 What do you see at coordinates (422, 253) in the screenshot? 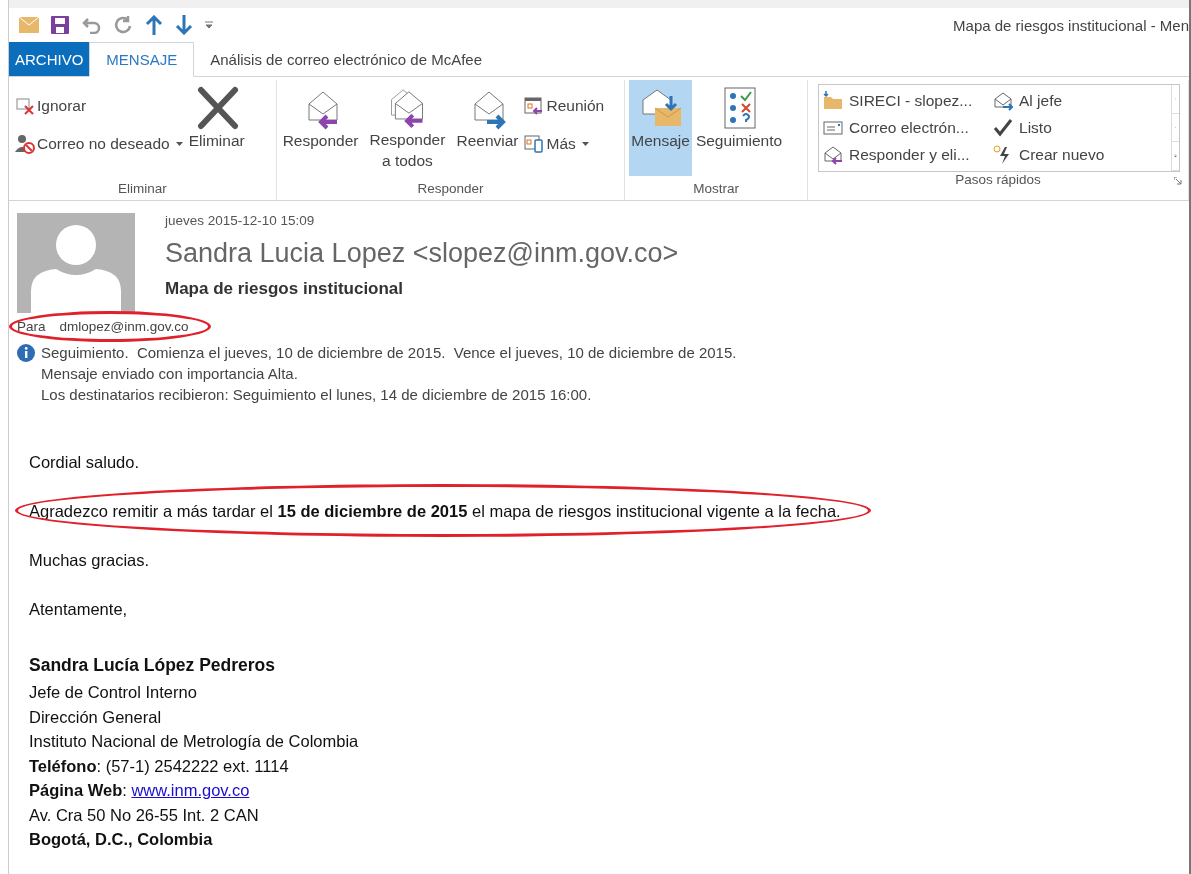
I see `sender-name: Sandra Lucia Lopez <slopez@inm.gov.co>` at bounding box center [422, 253].